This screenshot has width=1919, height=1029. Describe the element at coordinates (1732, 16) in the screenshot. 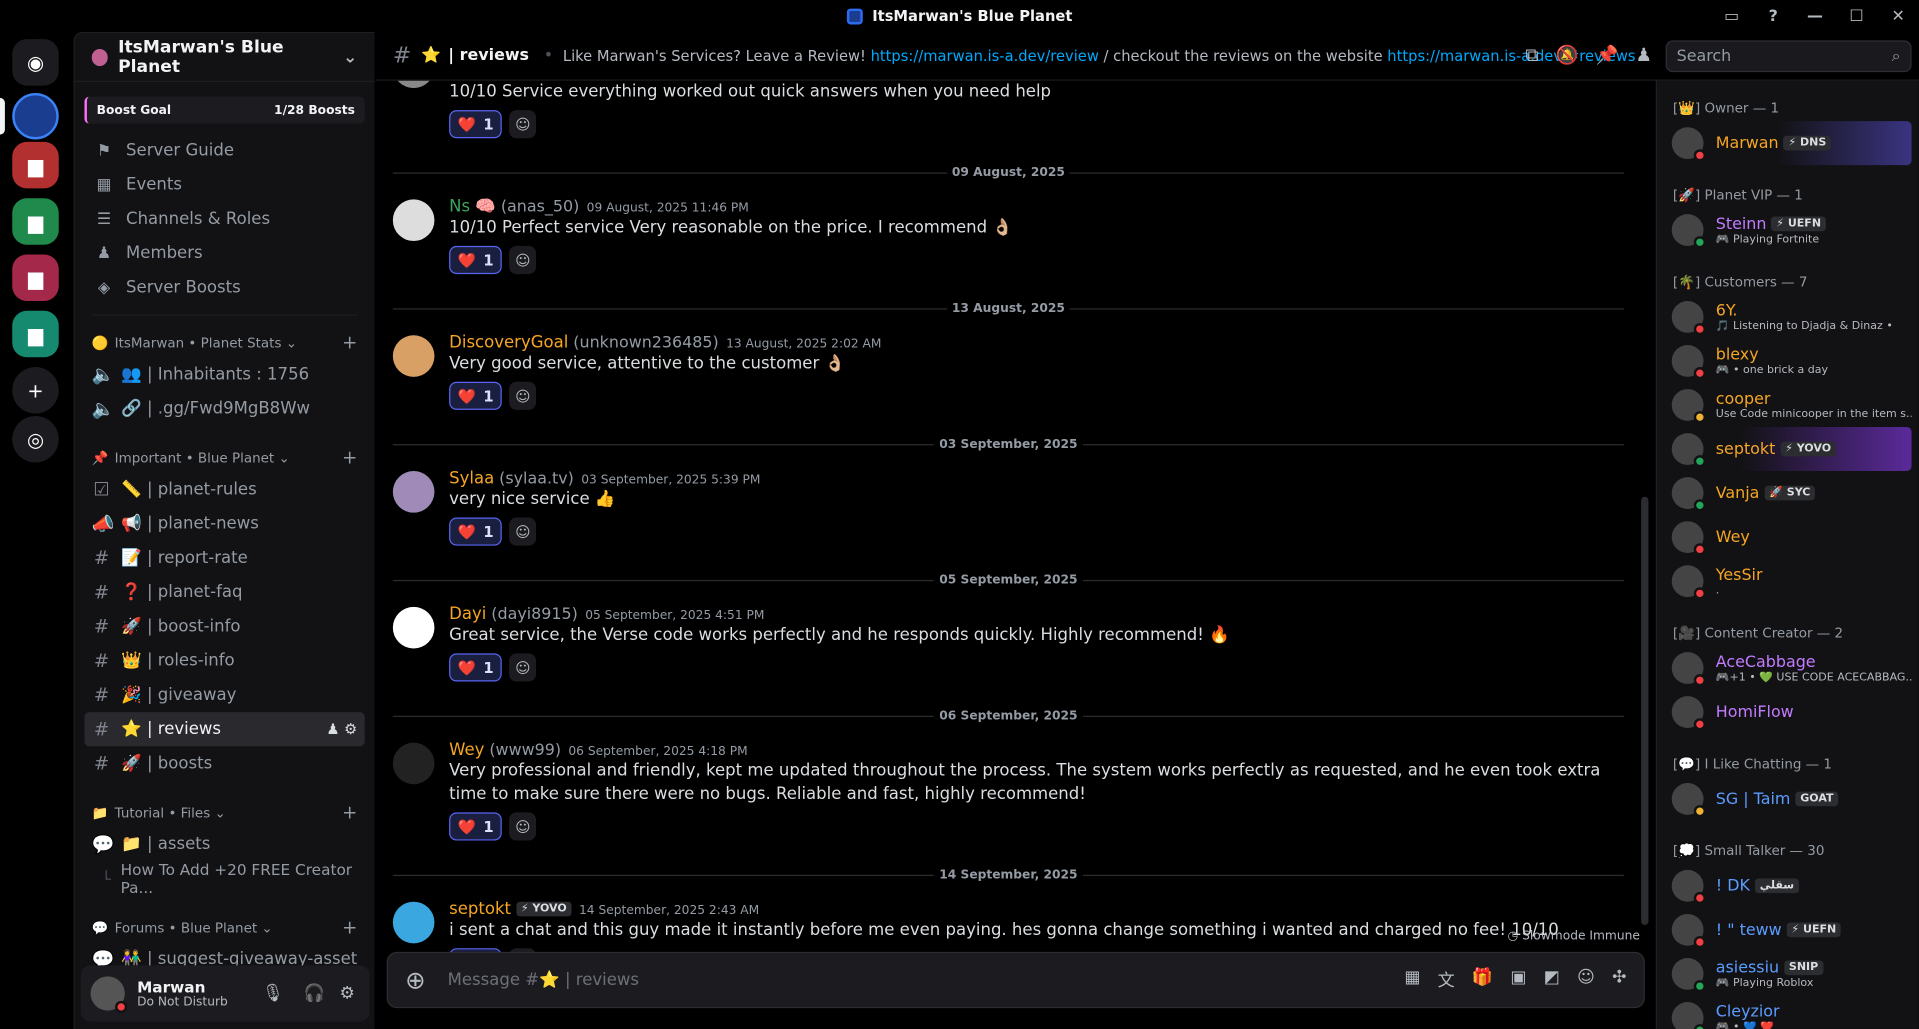

I see `inbox-icon: ▭` at that location.